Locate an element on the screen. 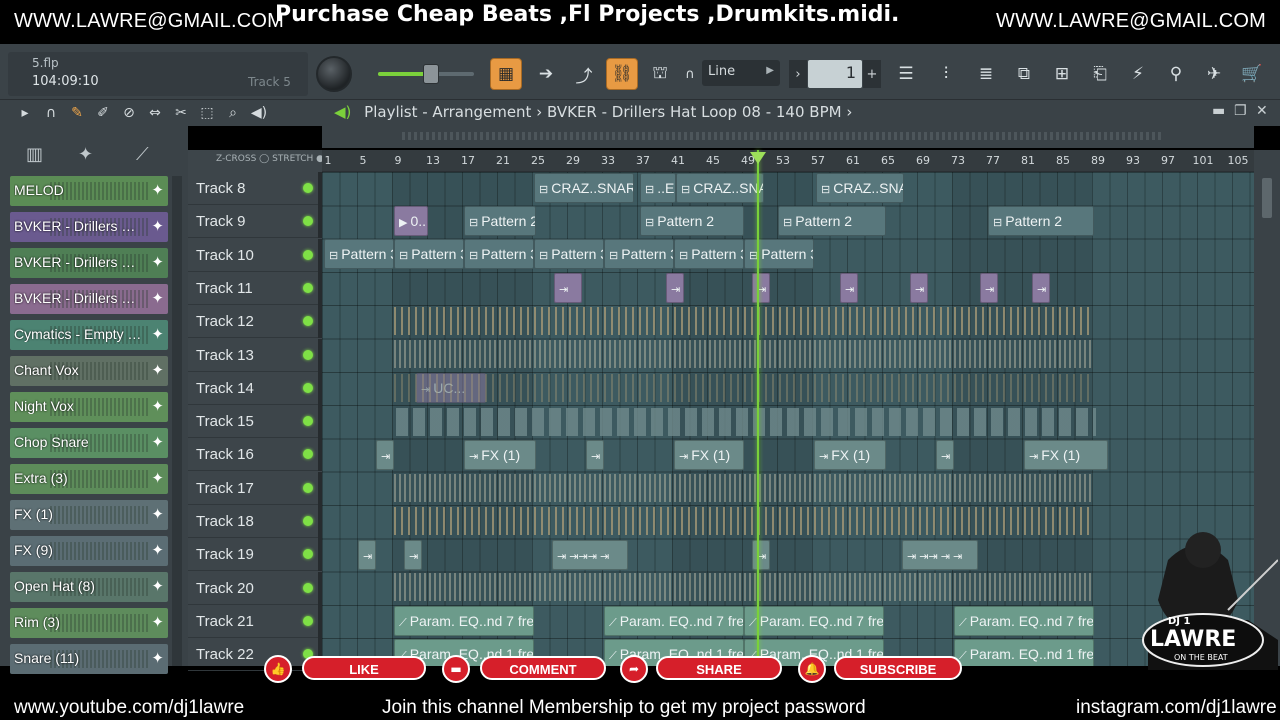 The width and height of the screenshot is (1280, 720). arrow-icon: ➔ is located at coordinates (546, 74).